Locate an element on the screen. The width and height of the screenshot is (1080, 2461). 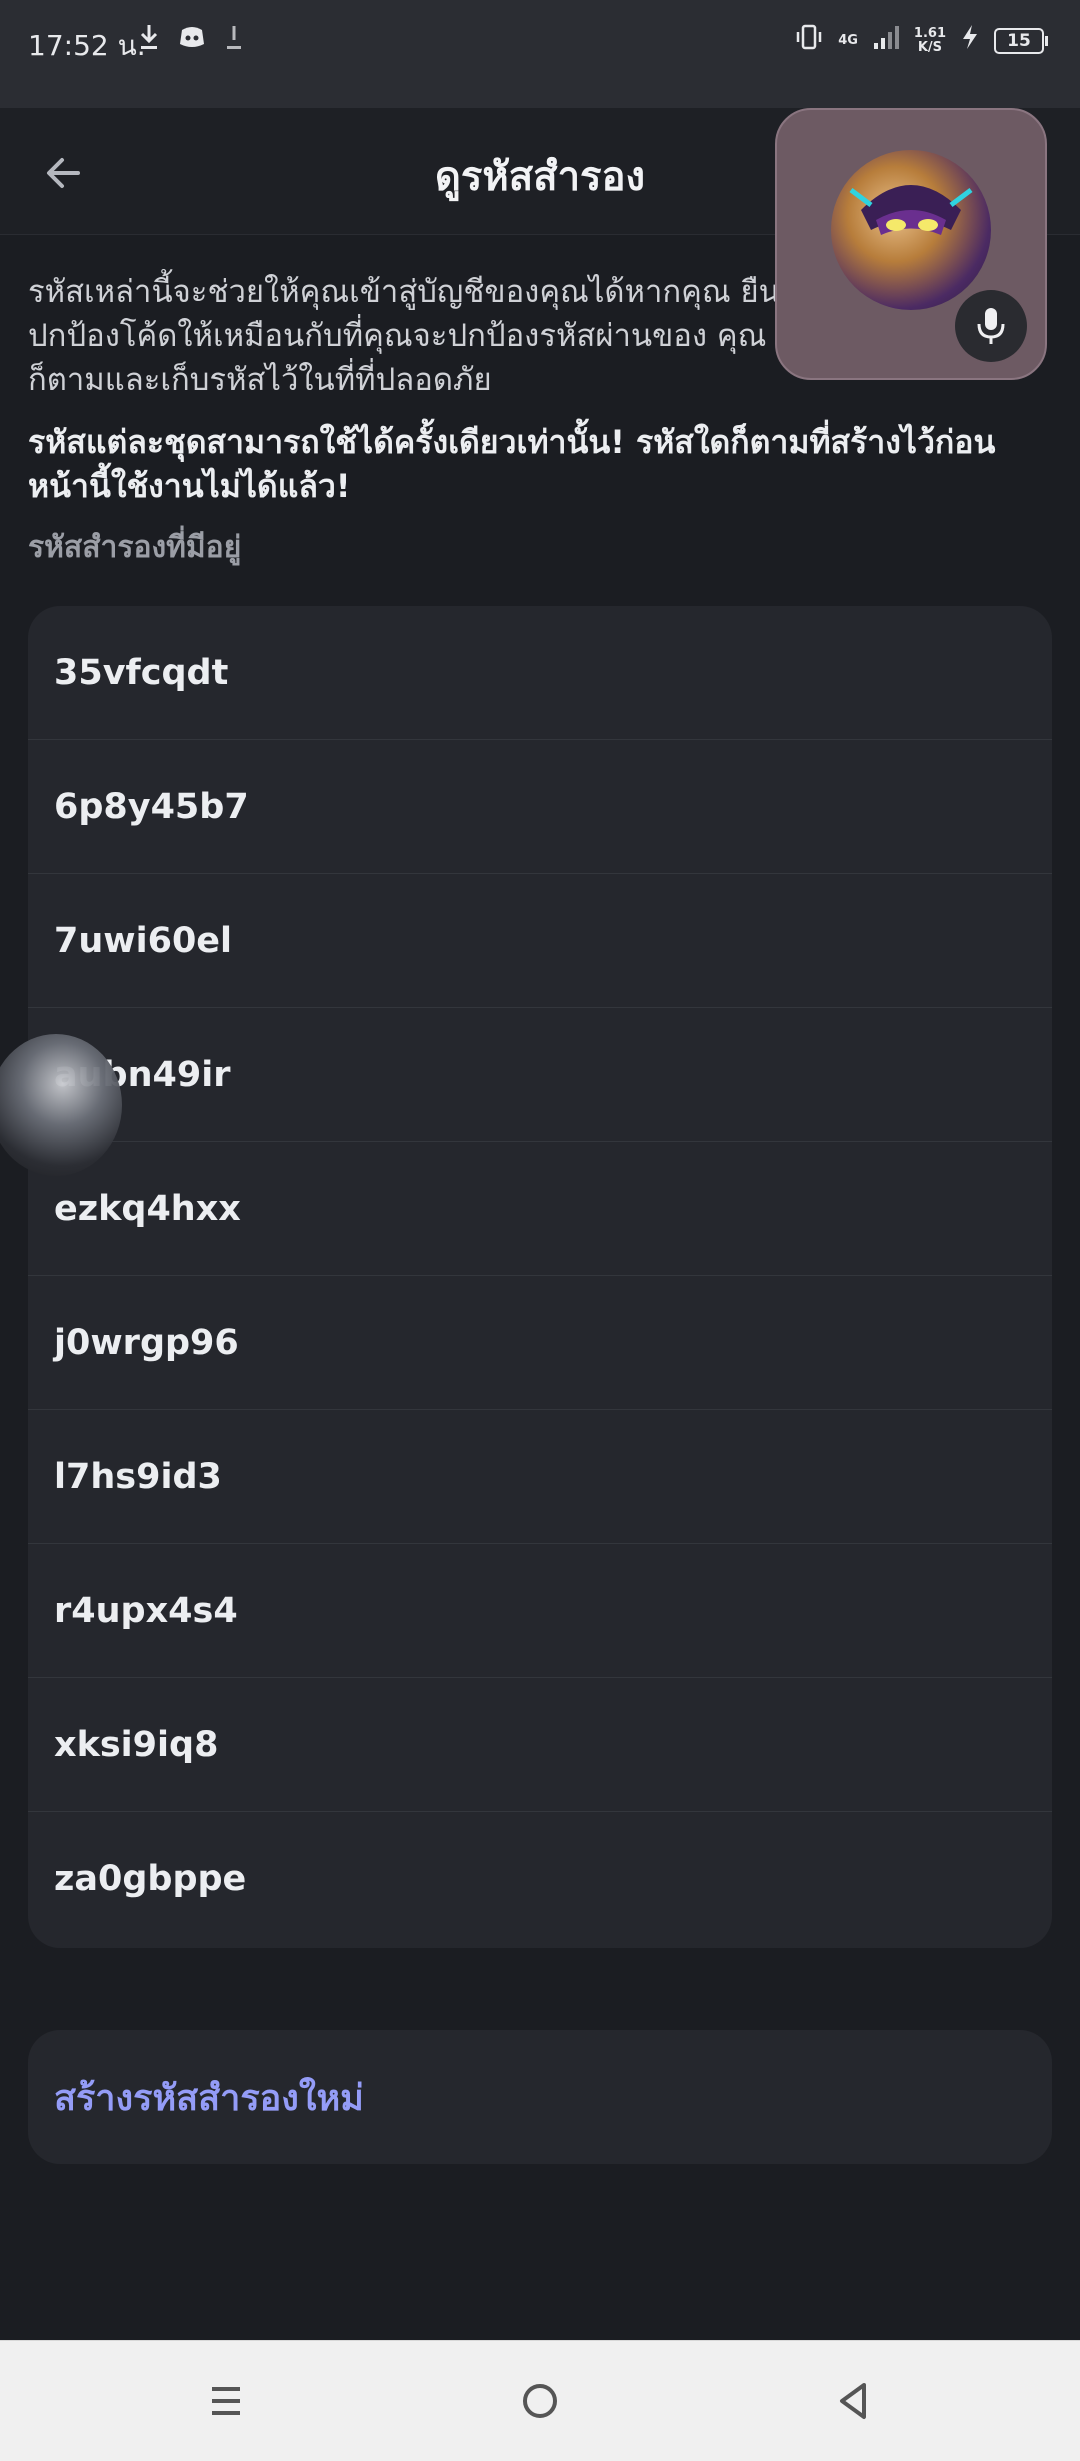
status-time: 17:52 น. is located at coordinates (87, 45).